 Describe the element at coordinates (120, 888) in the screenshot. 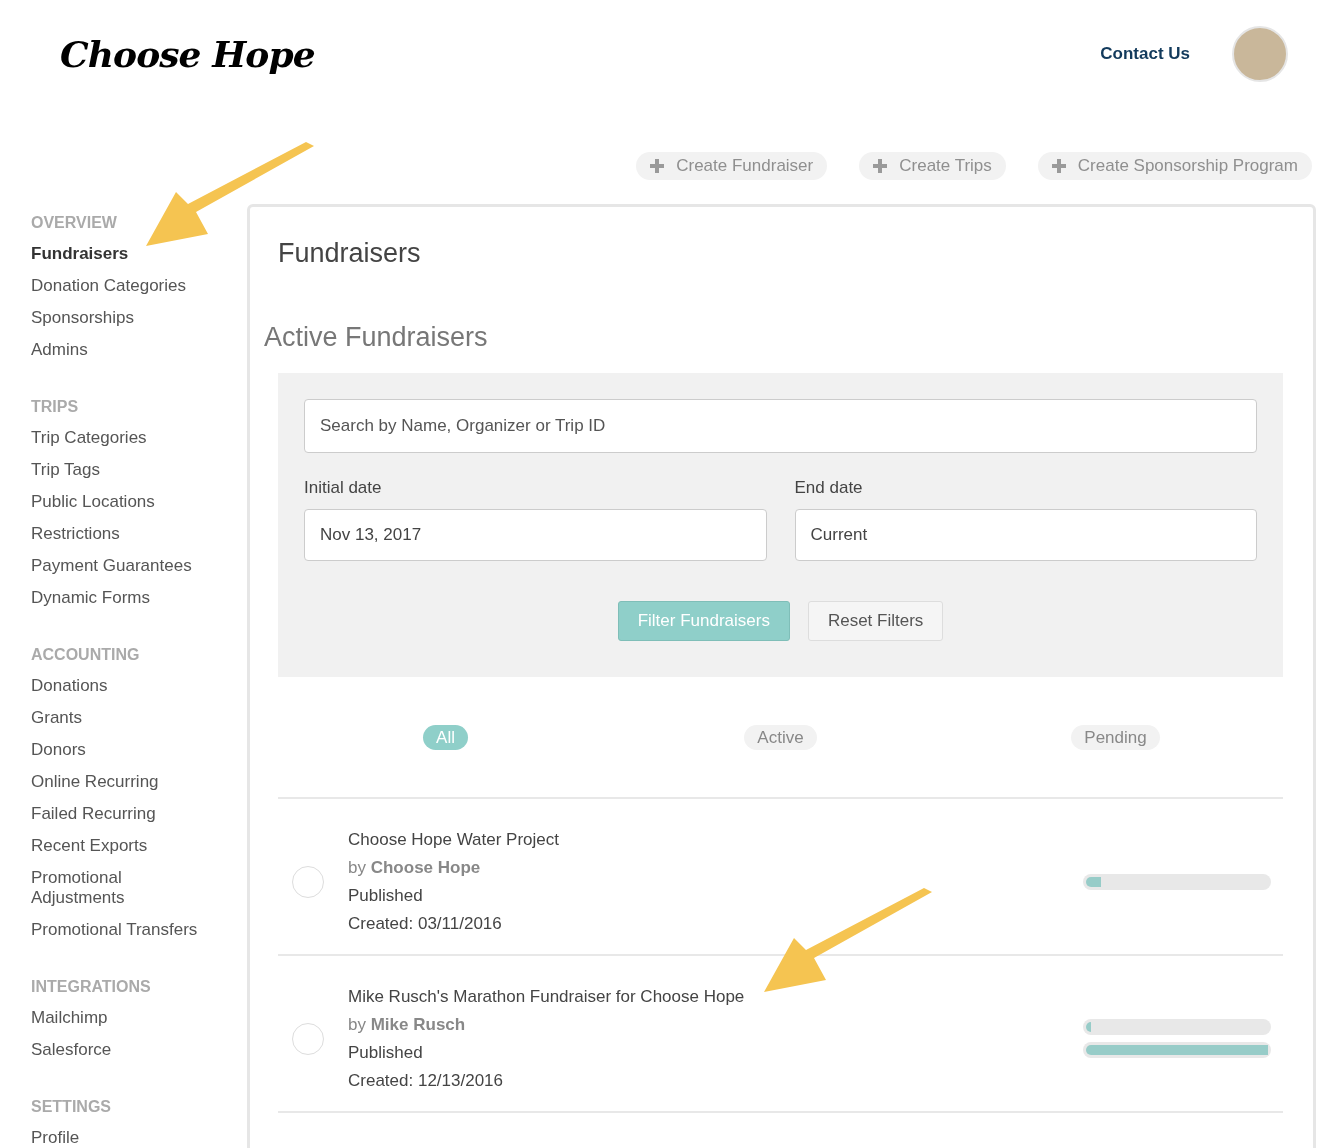

I see `sidebar-item: Promotional Adjustments` at that location.